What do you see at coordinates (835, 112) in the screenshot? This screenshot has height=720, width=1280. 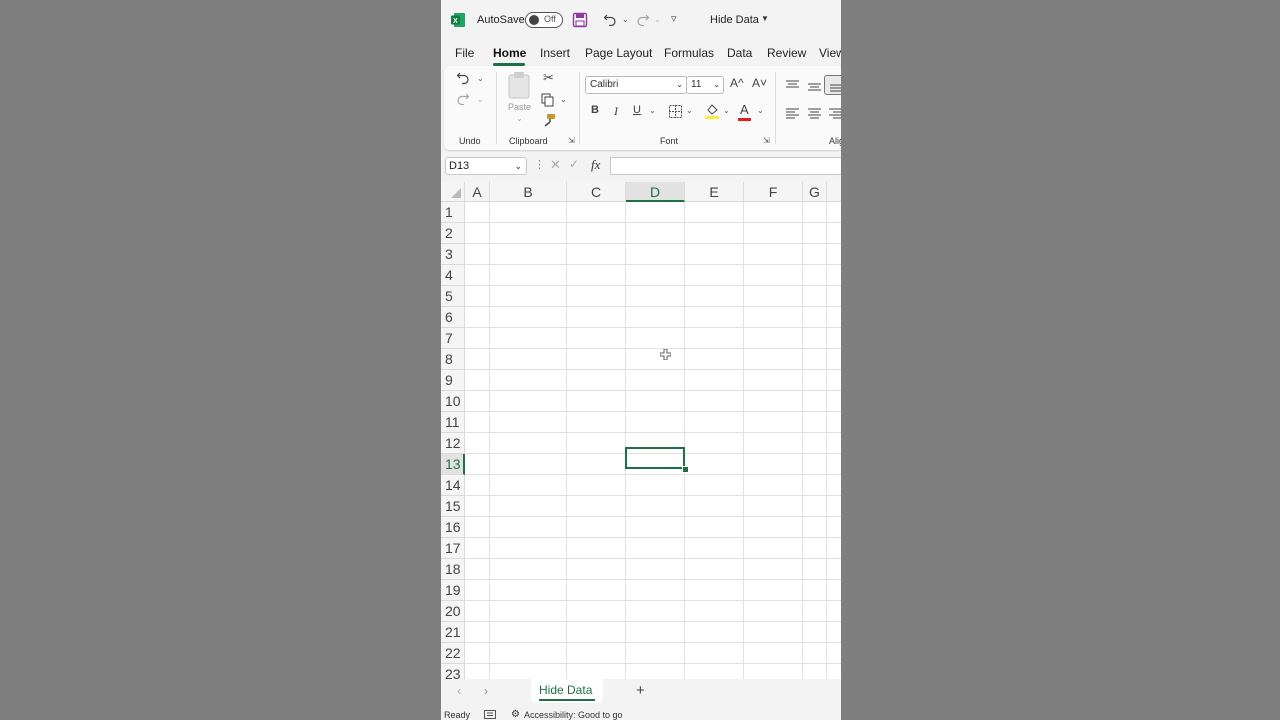 I see `align-right-icon` at bounding box center [835, 112].